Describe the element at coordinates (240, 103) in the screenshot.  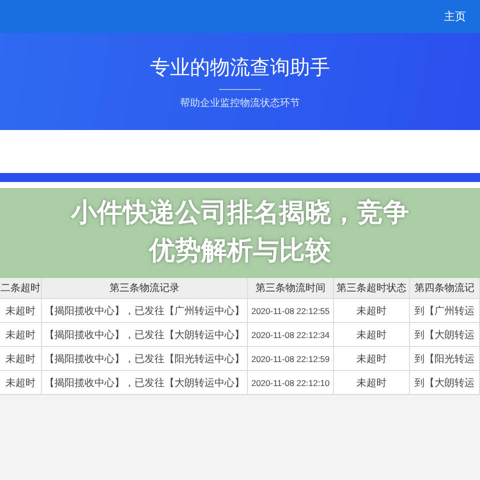
I see `hero-subtitle: 帮助企业监控物流状态环节` at that location.